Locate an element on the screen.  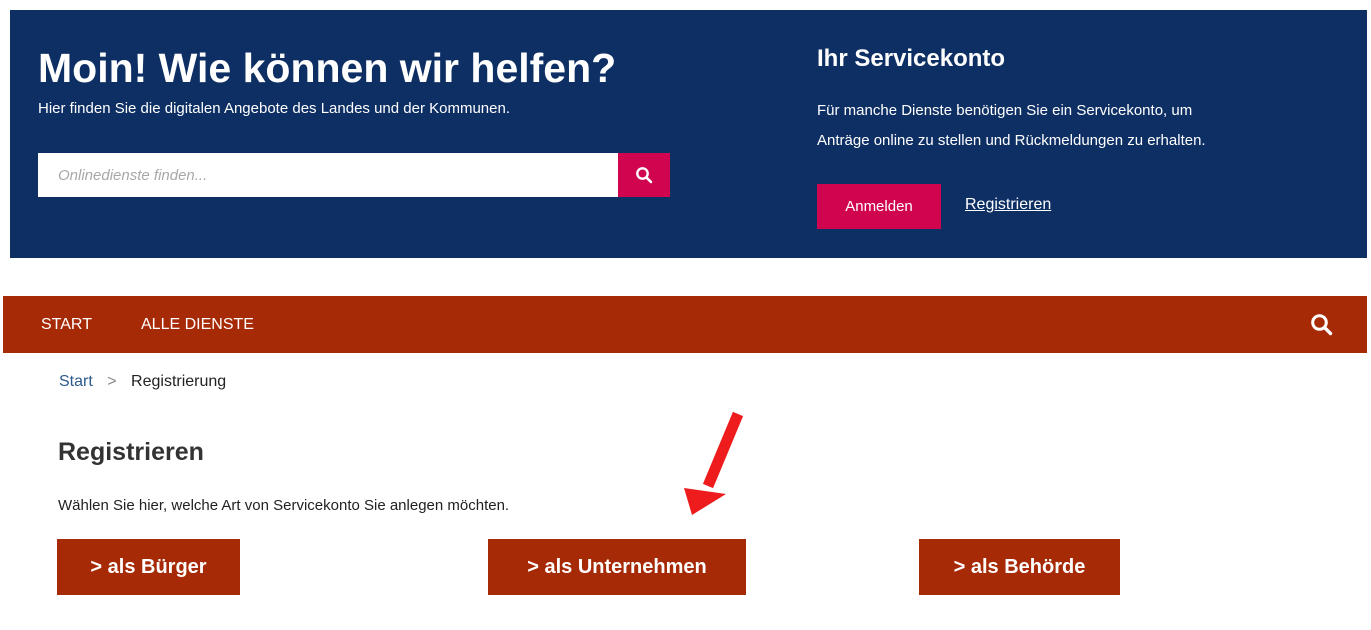
register-link: Registrieren is located at coordinates (1008, 205).